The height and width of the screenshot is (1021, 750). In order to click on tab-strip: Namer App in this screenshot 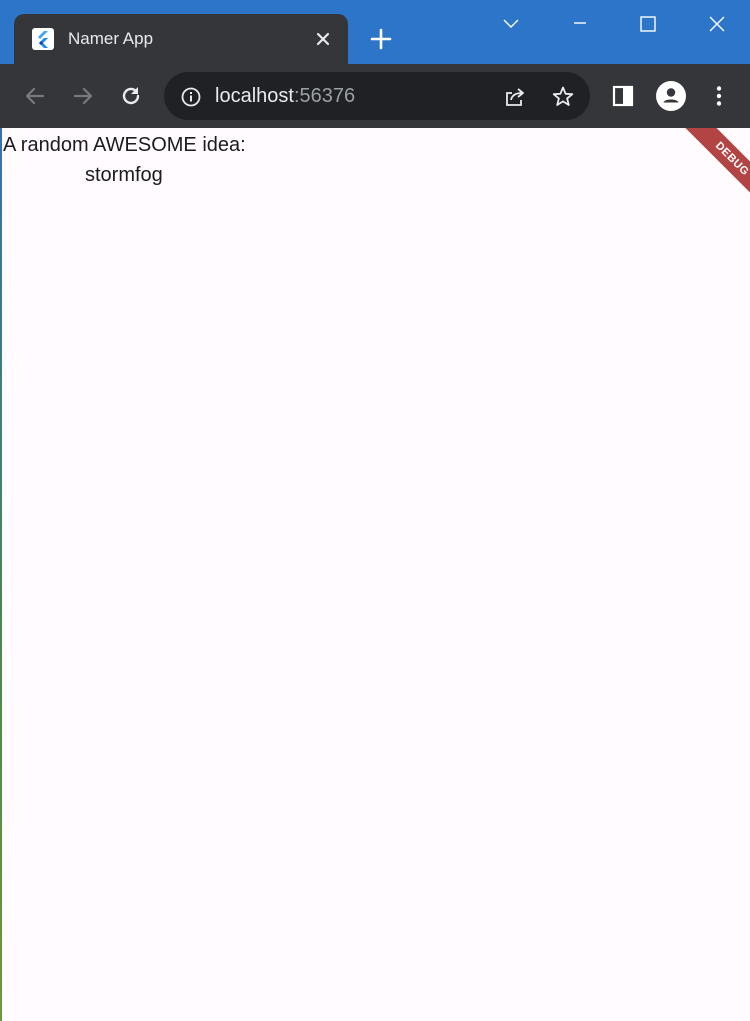, I will do `click(375, 32)`.